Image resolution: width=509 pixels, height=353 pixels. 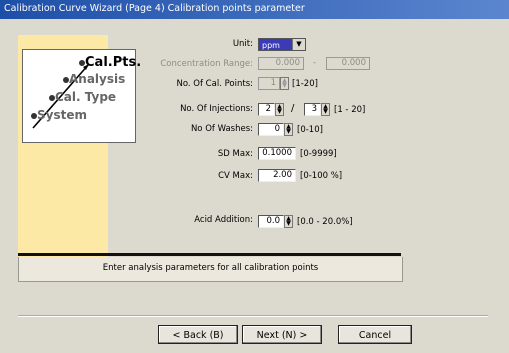 I want to click on num-injections-range: [1 - 20], so click(x=350, y=110).